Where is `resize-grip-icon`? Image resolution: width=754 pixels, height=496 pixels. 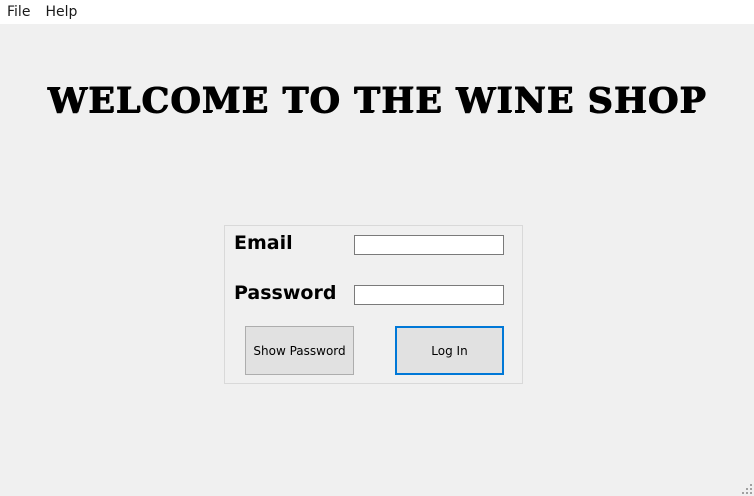
resize-grip-icon is located at coordinates (746, 488).